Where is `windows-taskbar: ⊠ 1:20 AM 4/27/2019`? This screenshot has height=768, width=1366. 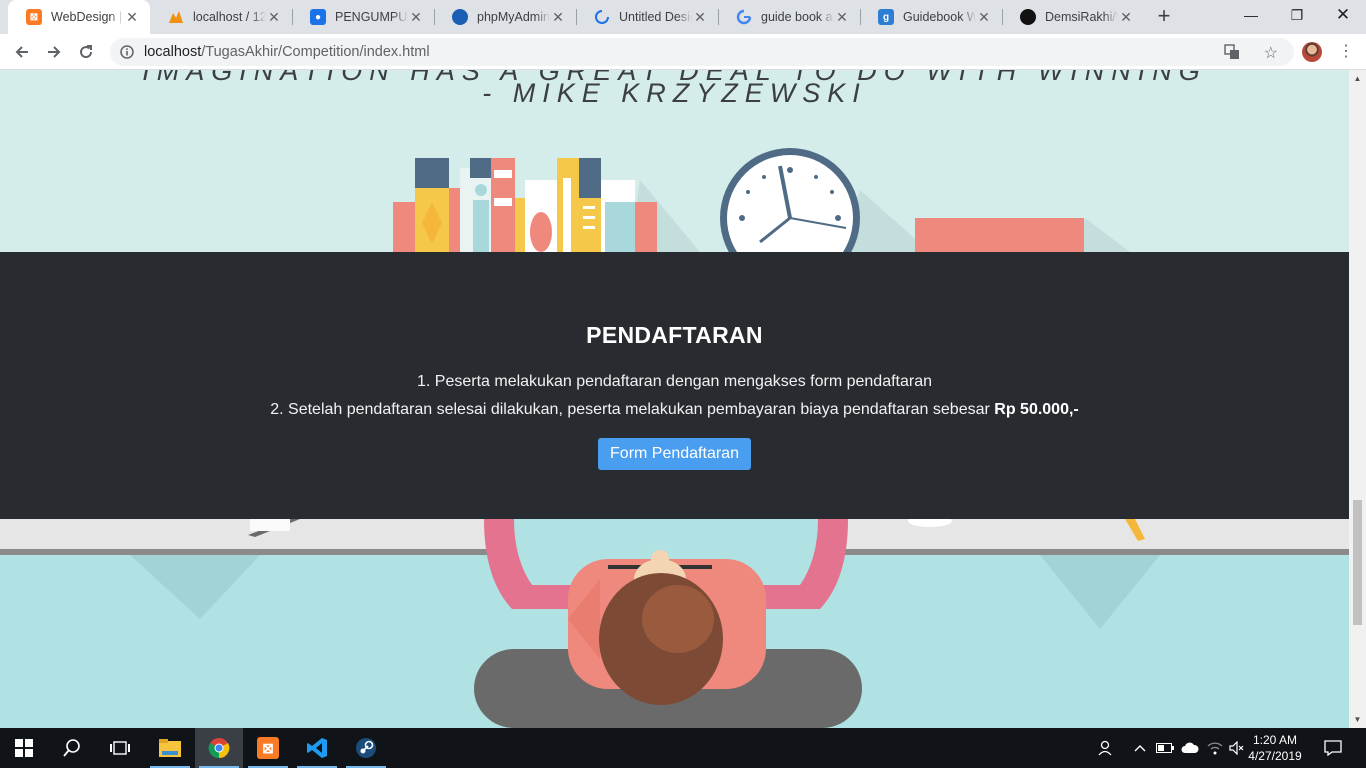
windows-taskbar: ⊠ 1:20 AM 4/27/2019 is located at coordinates (683, 748).